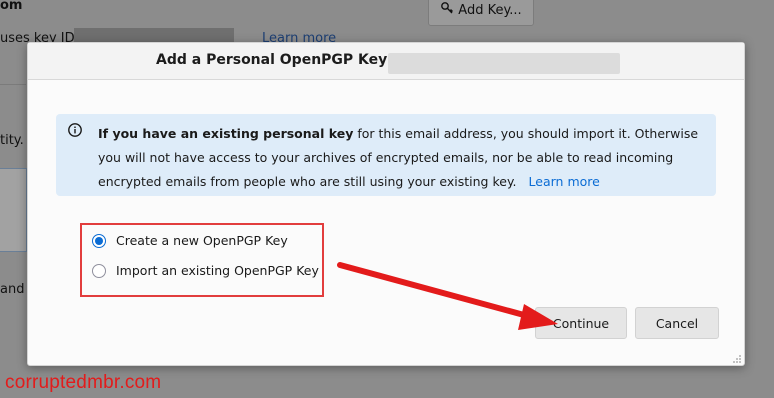  Describe the element at coordinates (99, 270) in the screenshot. I see `radio-import-existing` at that location.